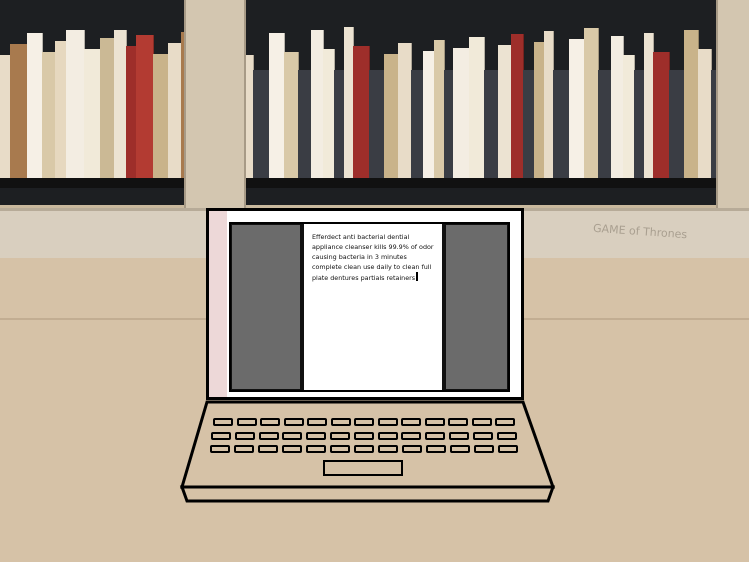  What do you see at coordinates (367, 494) in the screenshot?
I see `base-front-edge` at bounding box center [367, 494].